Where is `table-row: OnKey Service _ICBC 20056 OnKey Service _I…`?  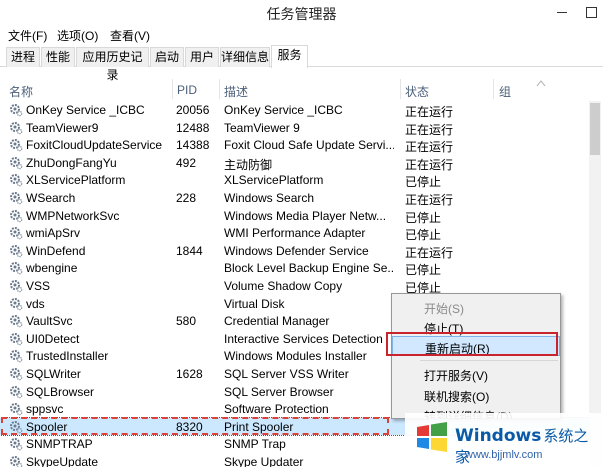
table-row: OnKey Service _ICBC 20056 OnKey Service _I… is located at coordinates (294, 110).